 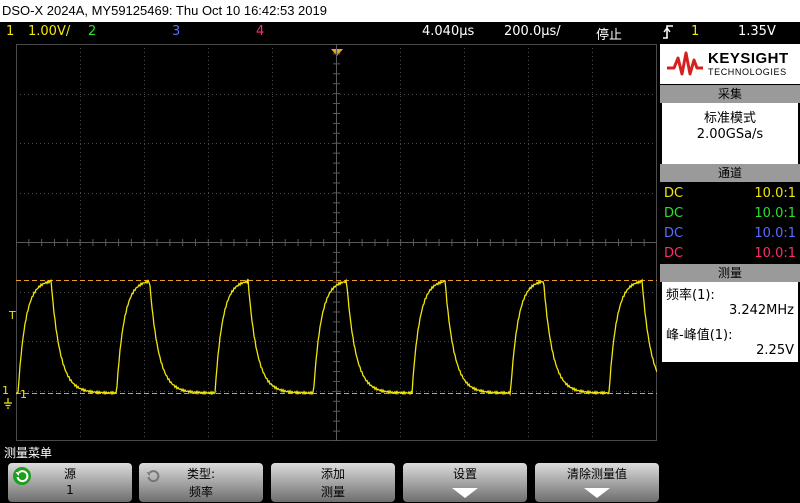 I want to click on softkey-add-value: 测量, so click(x=332, y=492).